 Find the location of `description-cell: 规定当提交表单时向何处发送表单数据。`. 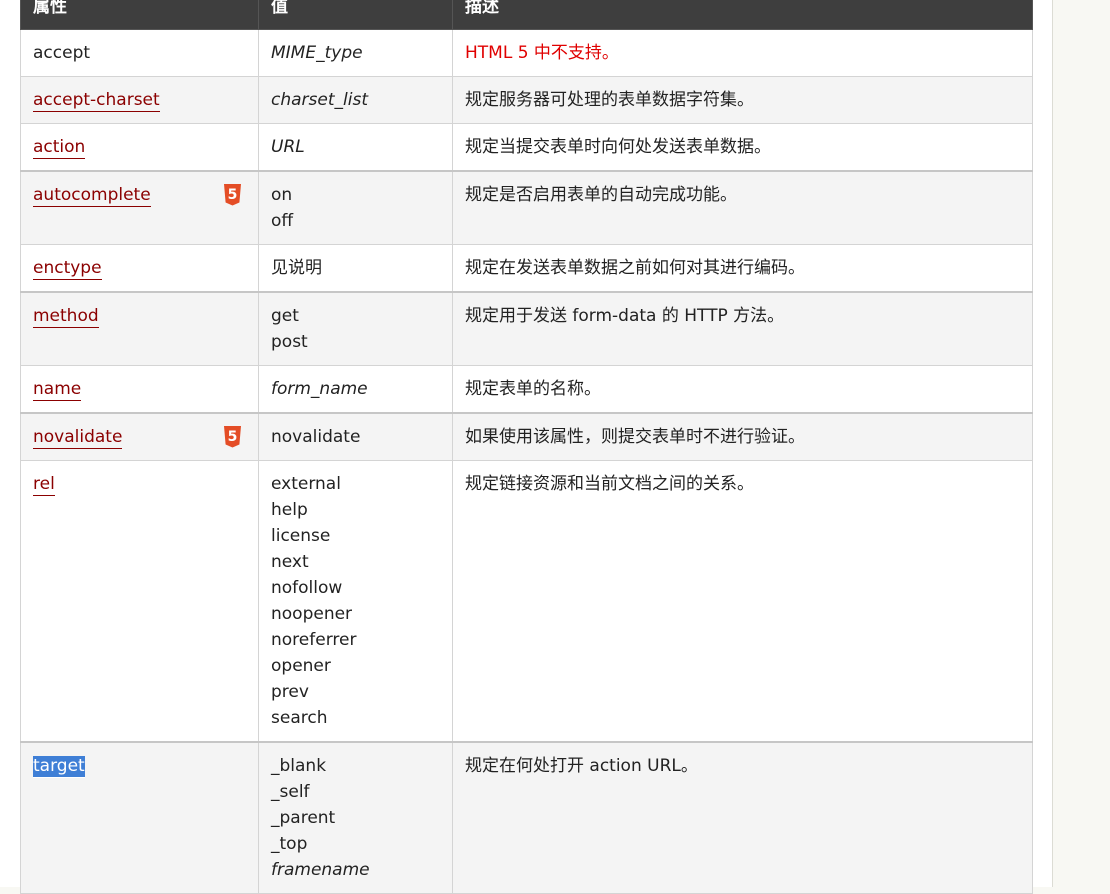

description-cell: 规定当提交表单时向何处发送表单数据。 is located at coordinates (742, 147).